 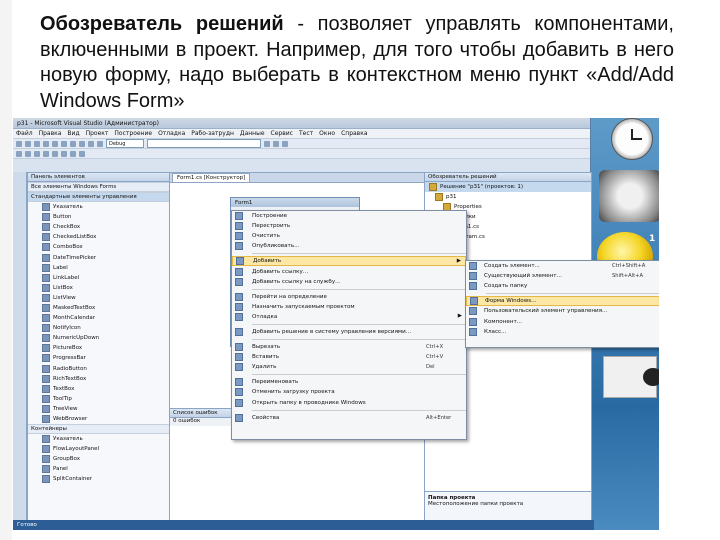 What do you see at coordinates (62, 398) in the screenshot?
I see `toolbox-item-label: ToolTip` at bounding box center [62, 398].